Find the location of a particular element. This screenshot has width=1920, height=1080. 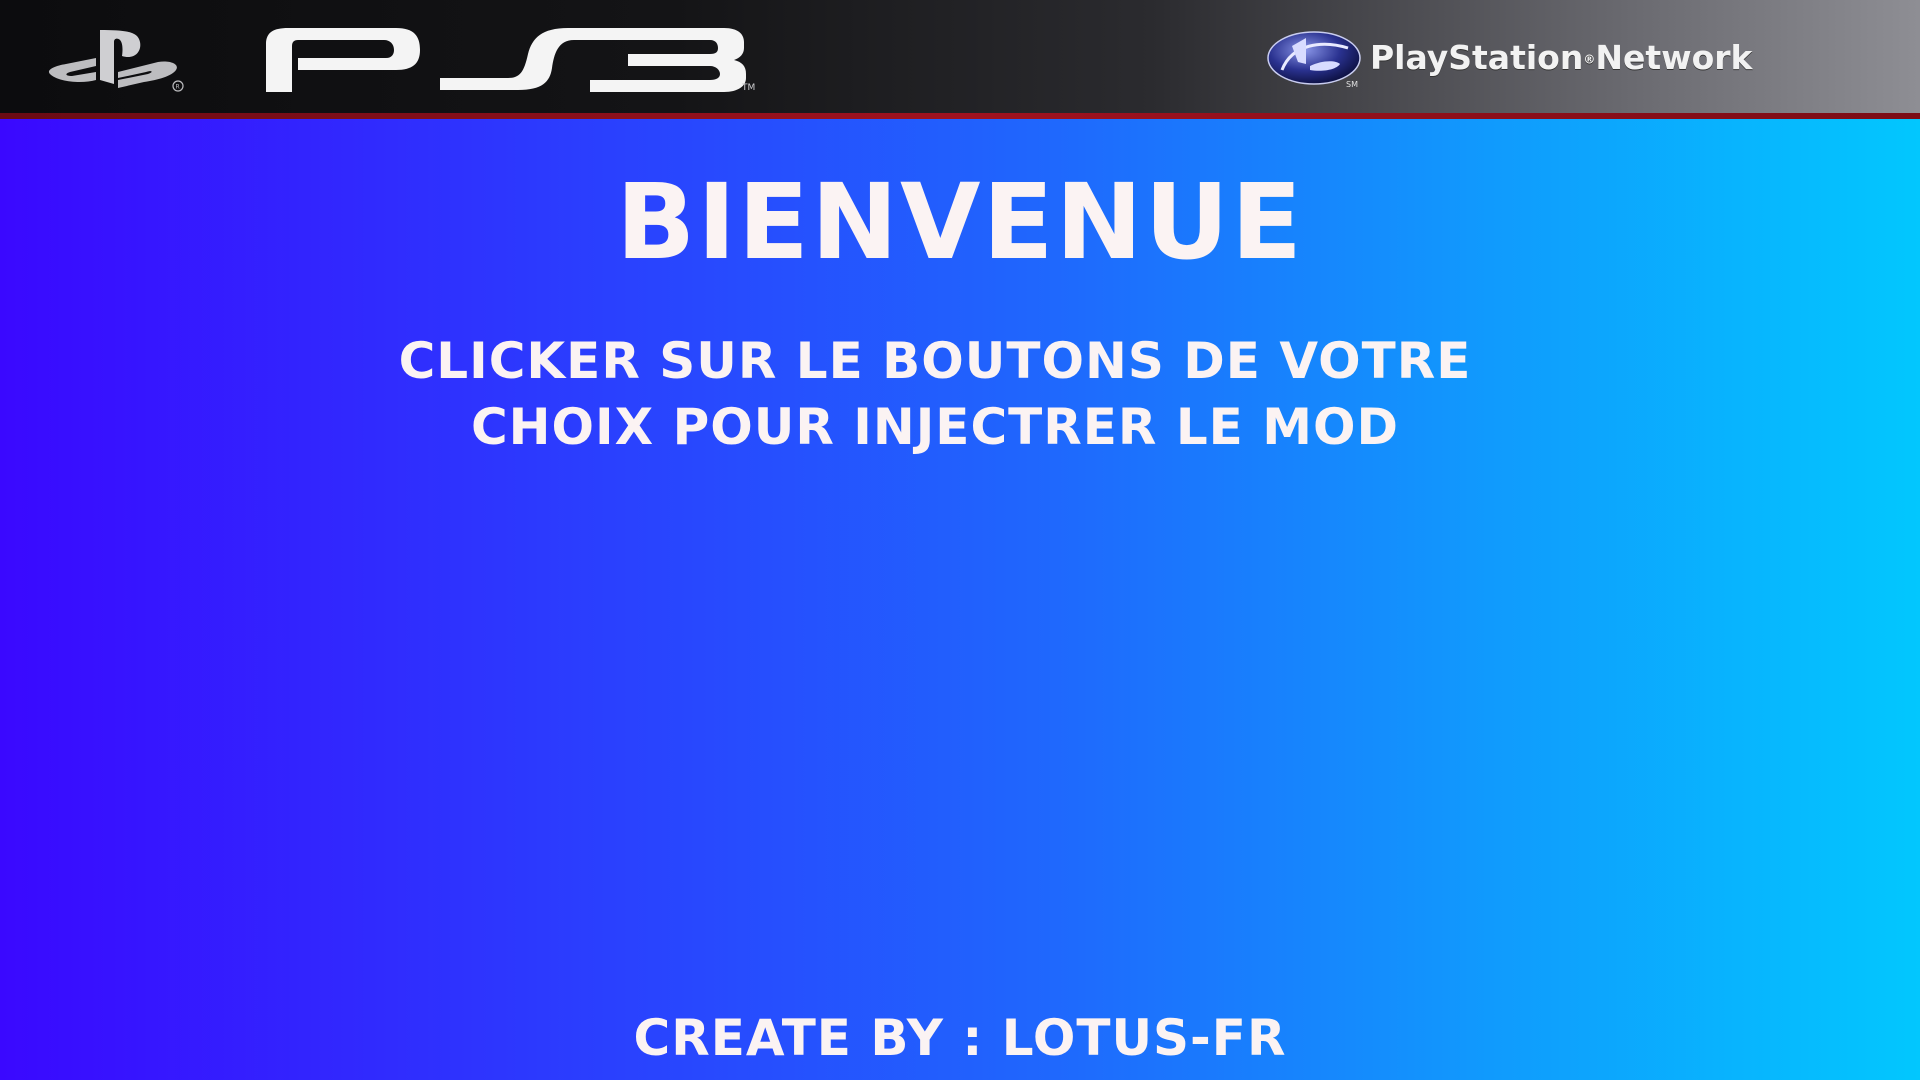

welcome-title: BIENVENUE is located at coordinates (960, 222).